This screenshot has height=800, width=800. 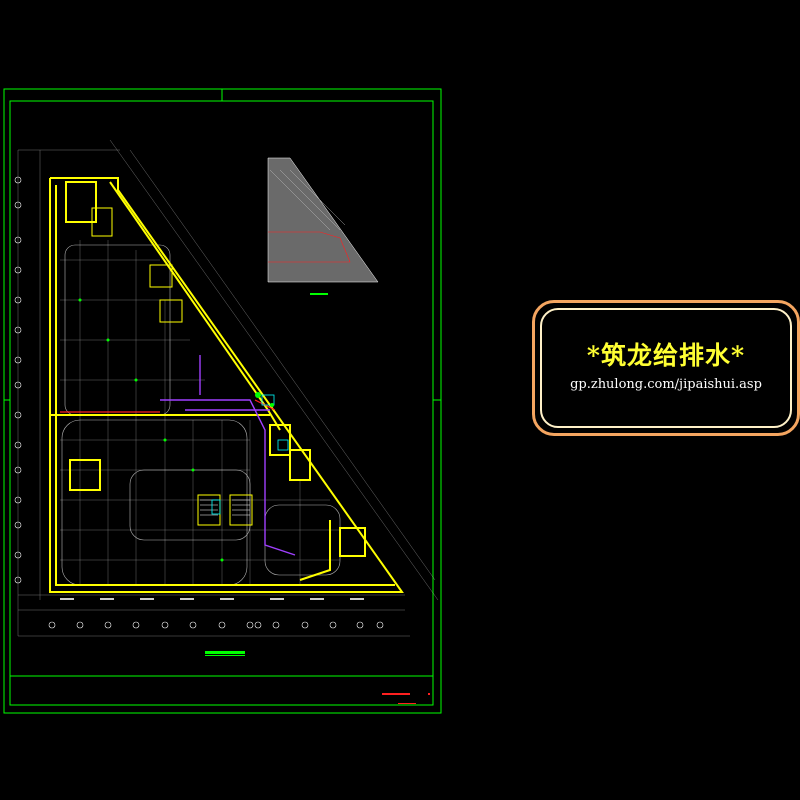 What do you see at coordinates (666, 355) in the screenshot?
I see `watermark-title: *筑龙给排水*` at bounding box center [666, 355].